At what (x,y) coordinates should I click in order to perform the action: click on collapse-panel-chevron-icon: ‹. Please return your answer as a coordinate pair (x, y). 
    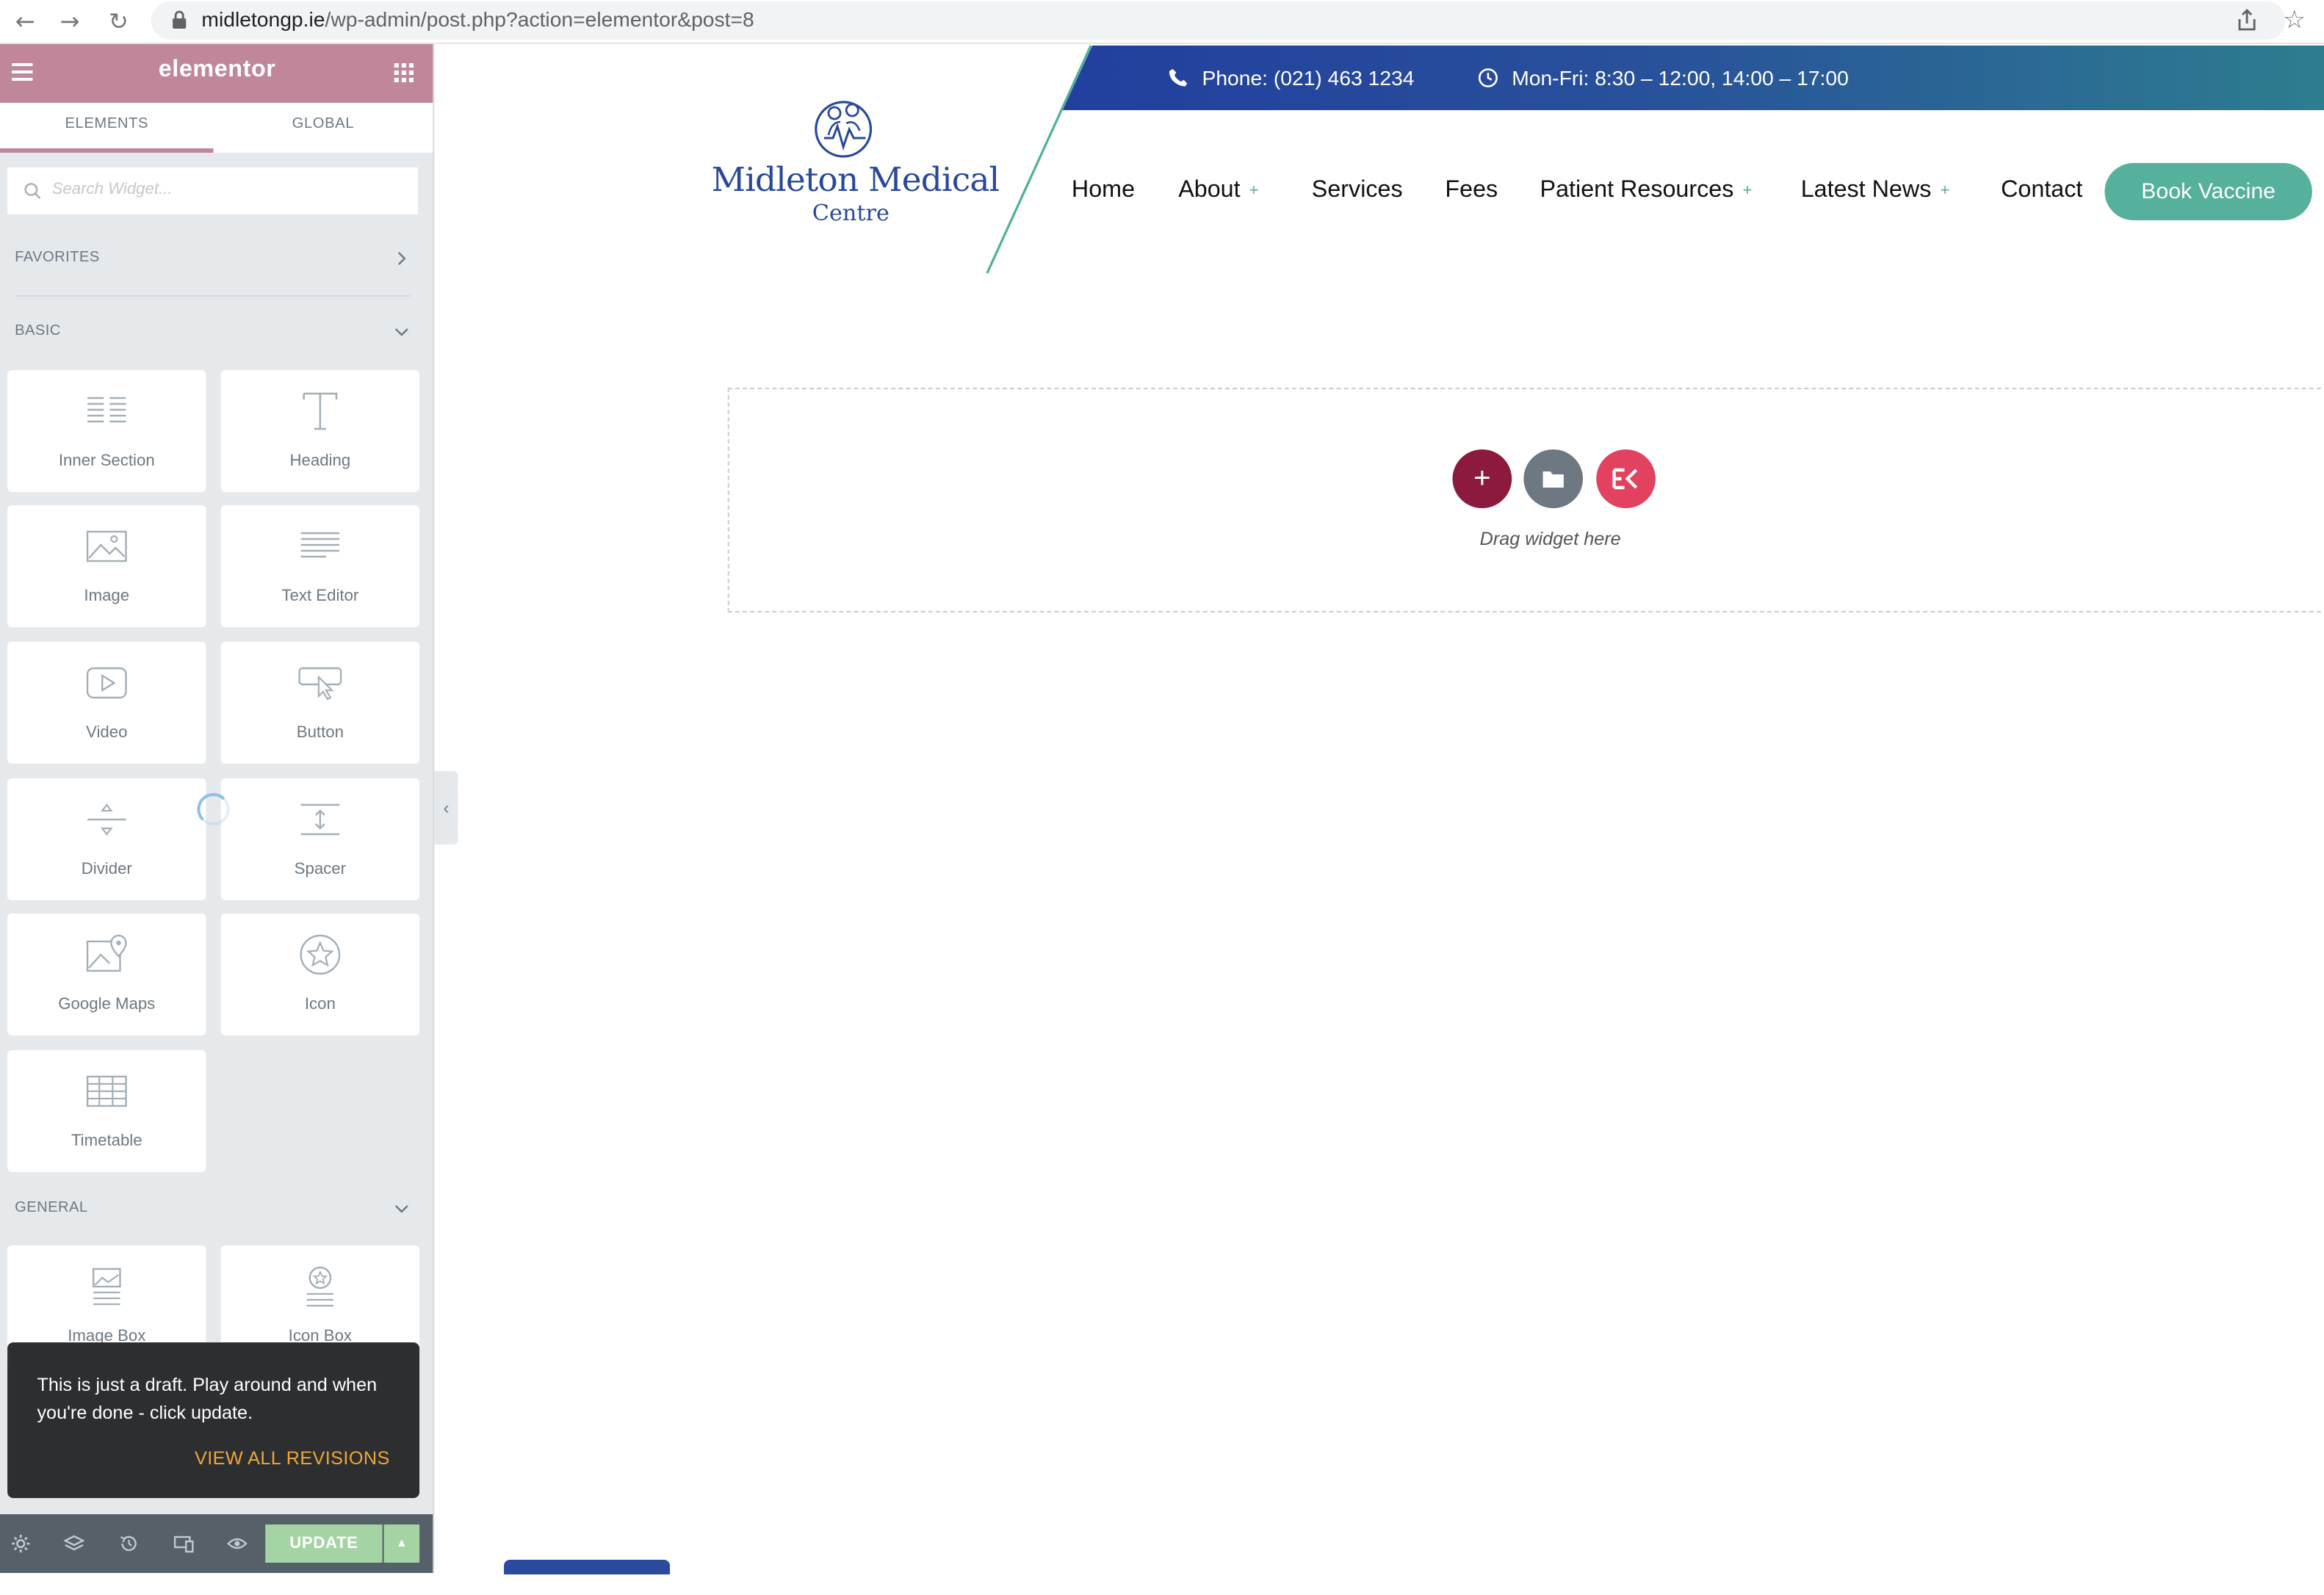
    Looking at the image, I should click on (446, 807).